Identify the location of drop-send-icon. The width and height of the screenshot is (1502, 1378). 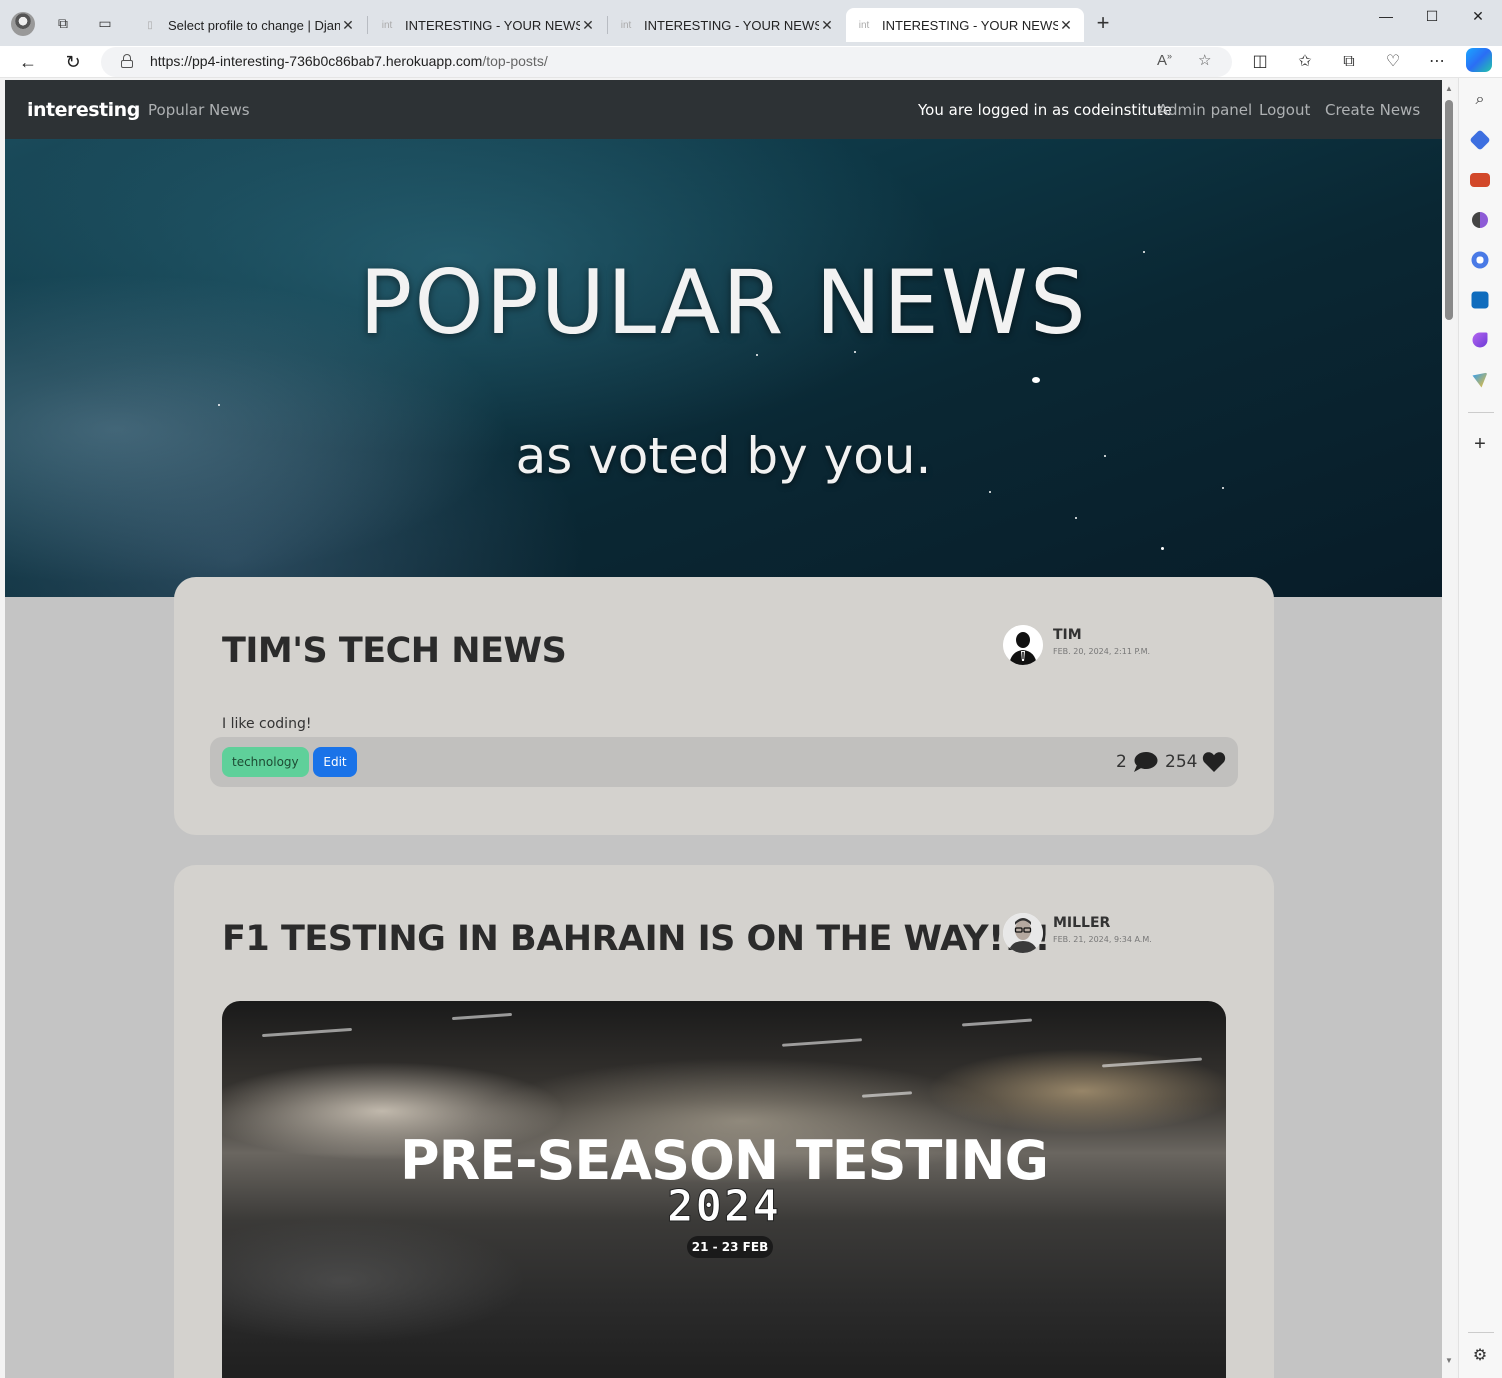
(1480, 380).